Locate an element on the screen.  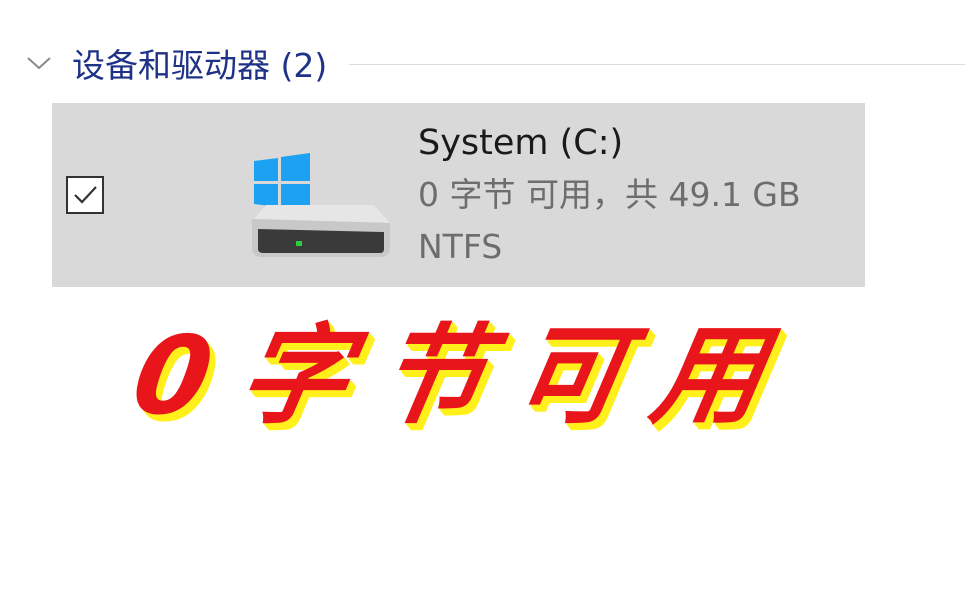
drive-checkbox is located at coordinates (85, 195).